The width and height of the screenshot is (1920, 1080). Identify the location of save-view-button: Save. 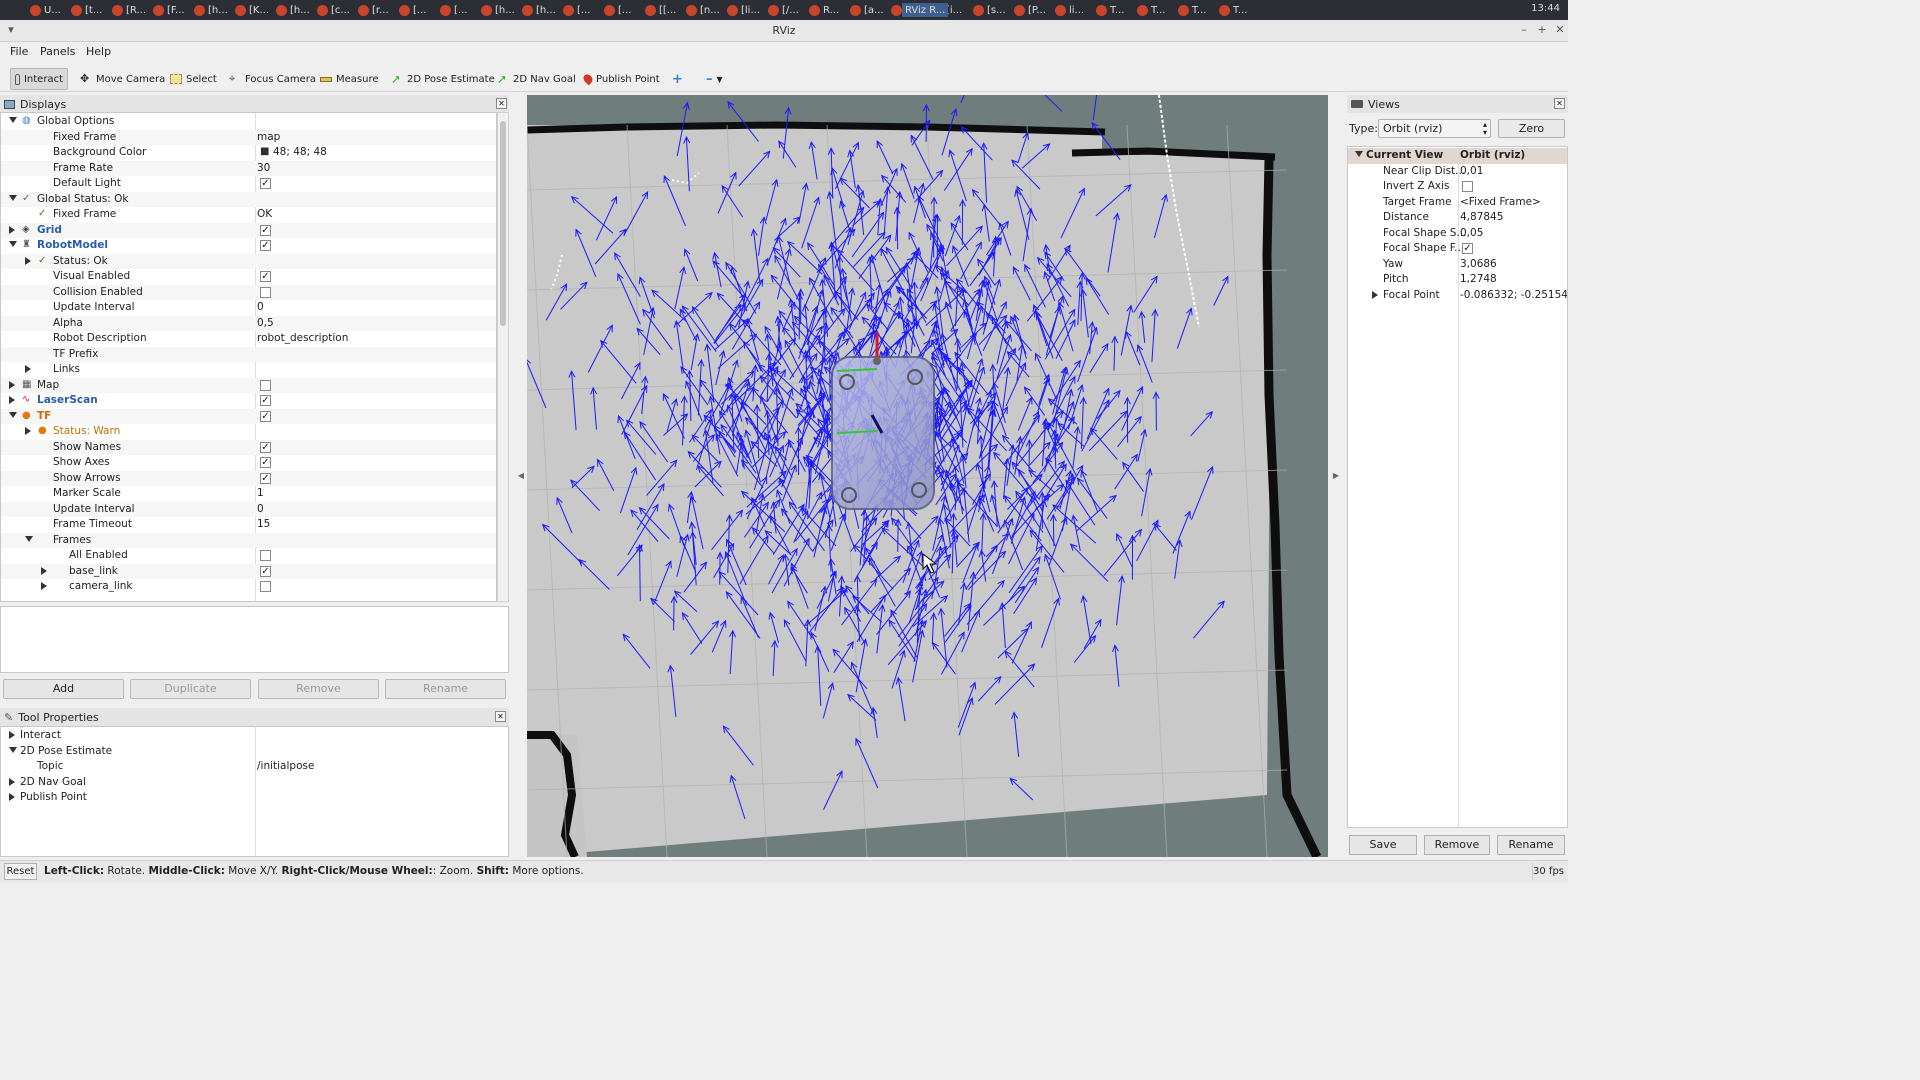
(1383, 845).